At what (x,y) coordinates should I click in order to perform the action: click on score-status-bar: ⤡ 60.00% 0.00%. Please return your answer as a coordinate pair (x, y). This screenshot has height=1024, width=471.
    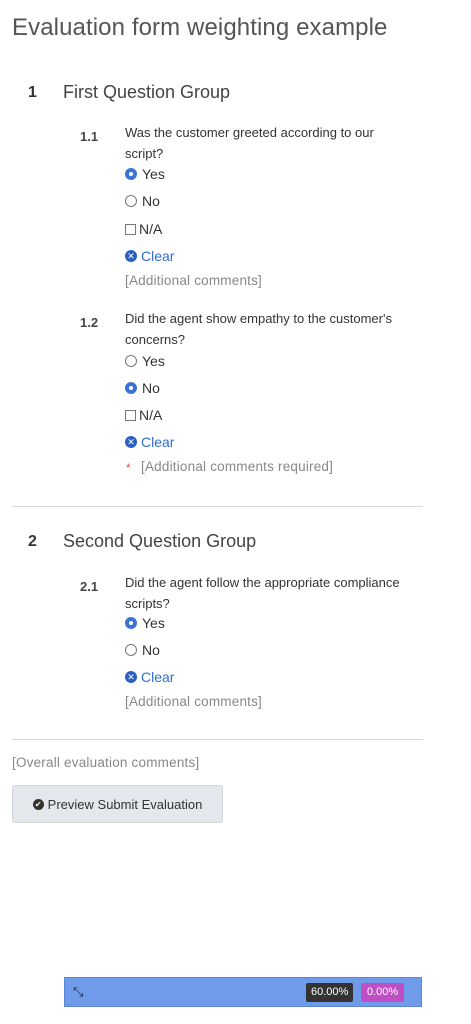
    Looking at the image, I should click on (243, 992).